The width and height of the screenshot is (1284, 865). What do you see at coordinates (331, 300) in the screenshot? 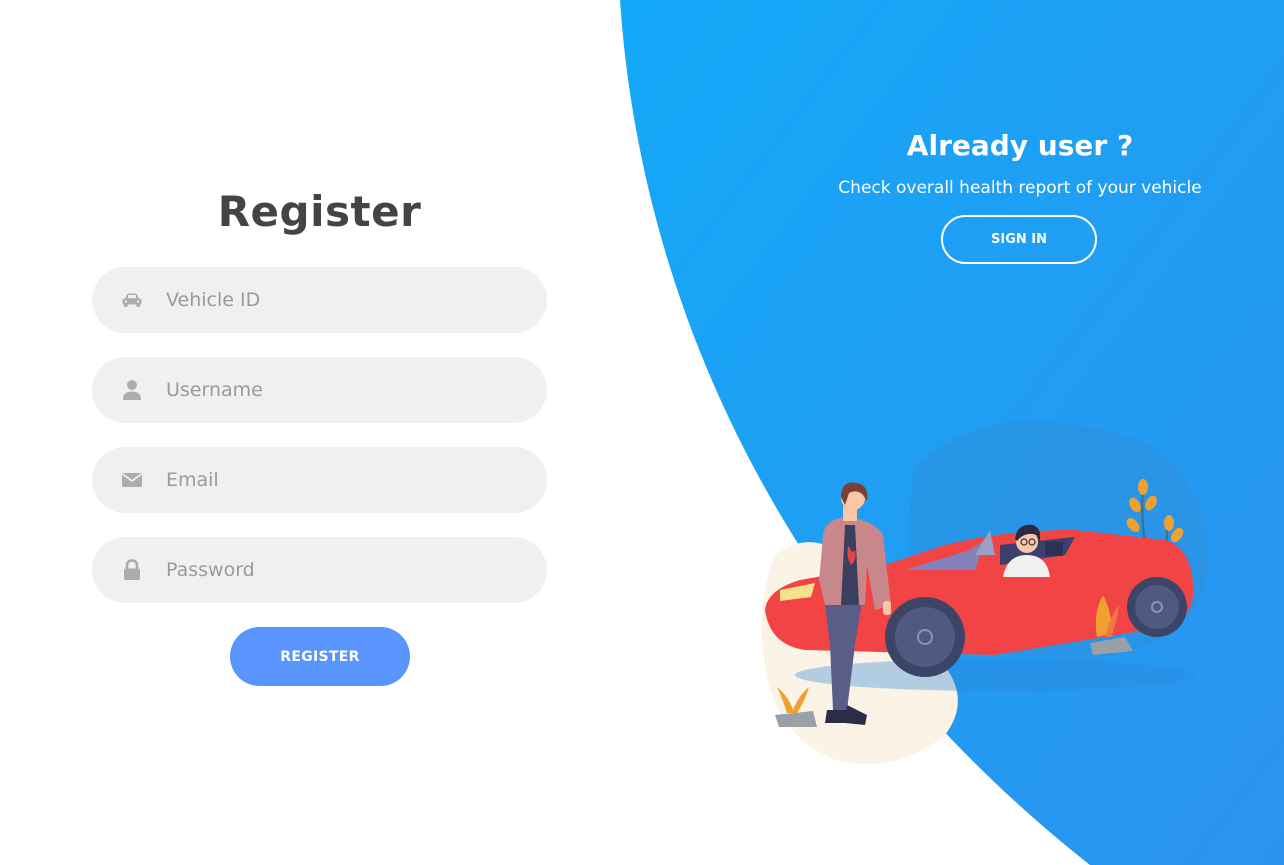
I see `vehicle-id-input` at bounding box center [331, 300].